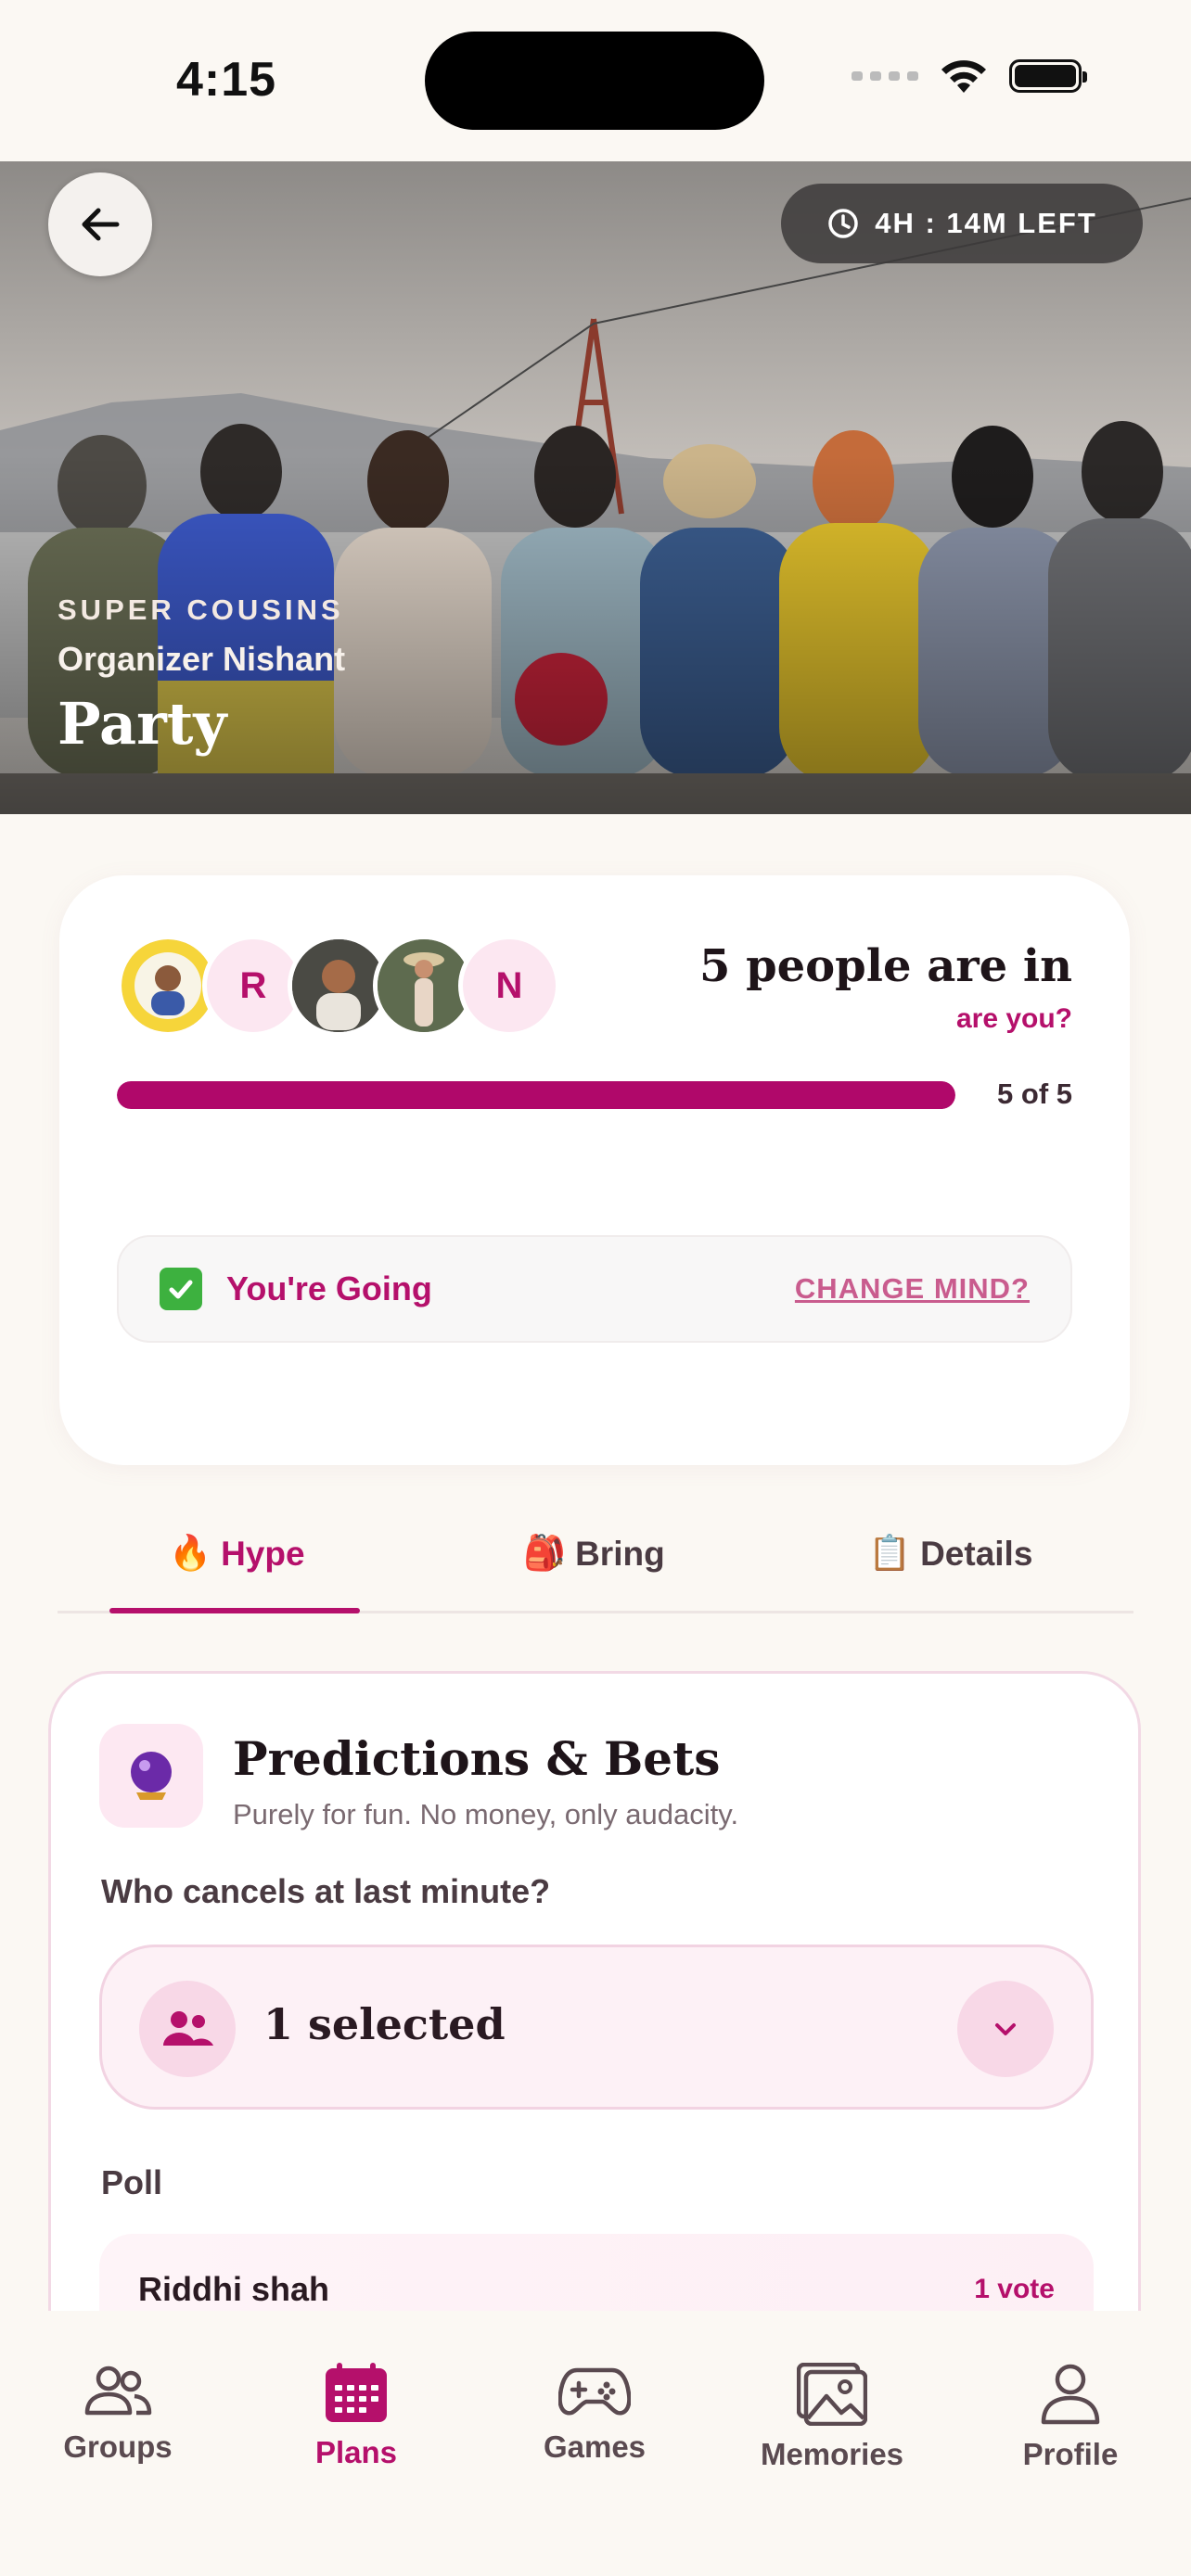 The height and width of the screenshot is (2576, 1191). What do you see at coordinates (594, 1289) in the screenshot?
I see `going-status: You're Going CHANGE MIND?` at bounding box center [594, 1289].